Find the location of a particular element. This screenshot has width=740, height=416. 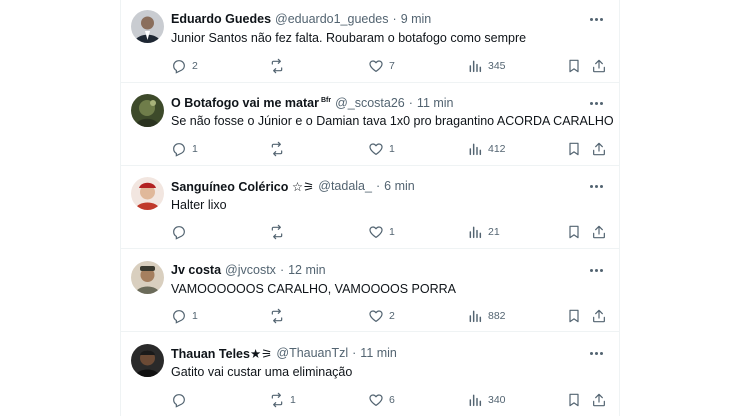

like-button: 6 is located at coordinates (381, 400).